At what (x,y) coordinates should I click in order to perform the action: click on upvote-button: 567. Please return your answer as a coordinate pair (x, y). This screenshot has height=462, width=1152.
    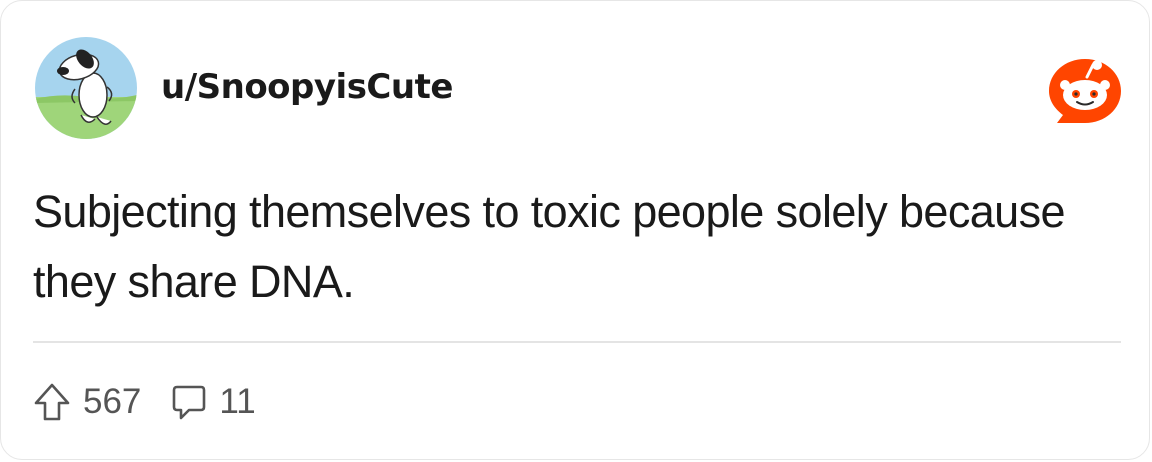
    Looking at the image, I should click on (87, 402).